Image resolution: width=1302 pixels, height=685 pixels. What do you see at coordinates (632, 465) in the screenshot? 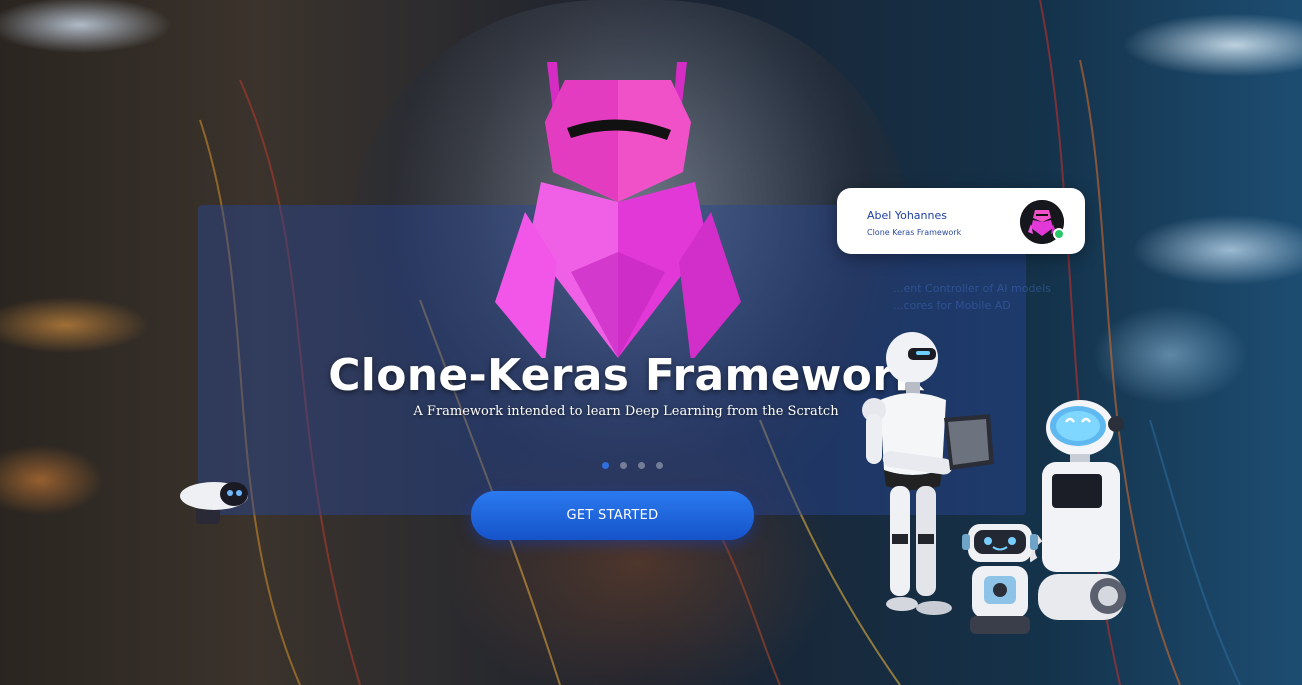
I see `carousel-indicators` at bounding box center [632, 465].